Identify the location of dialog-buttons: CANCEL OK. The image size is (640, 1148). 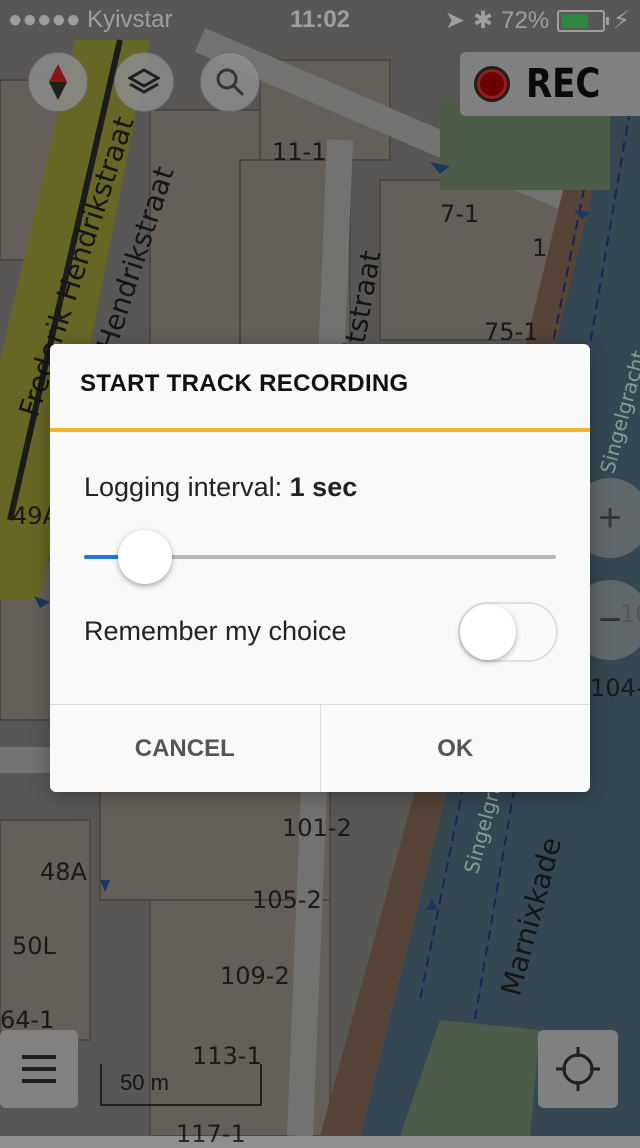
(320, 748).